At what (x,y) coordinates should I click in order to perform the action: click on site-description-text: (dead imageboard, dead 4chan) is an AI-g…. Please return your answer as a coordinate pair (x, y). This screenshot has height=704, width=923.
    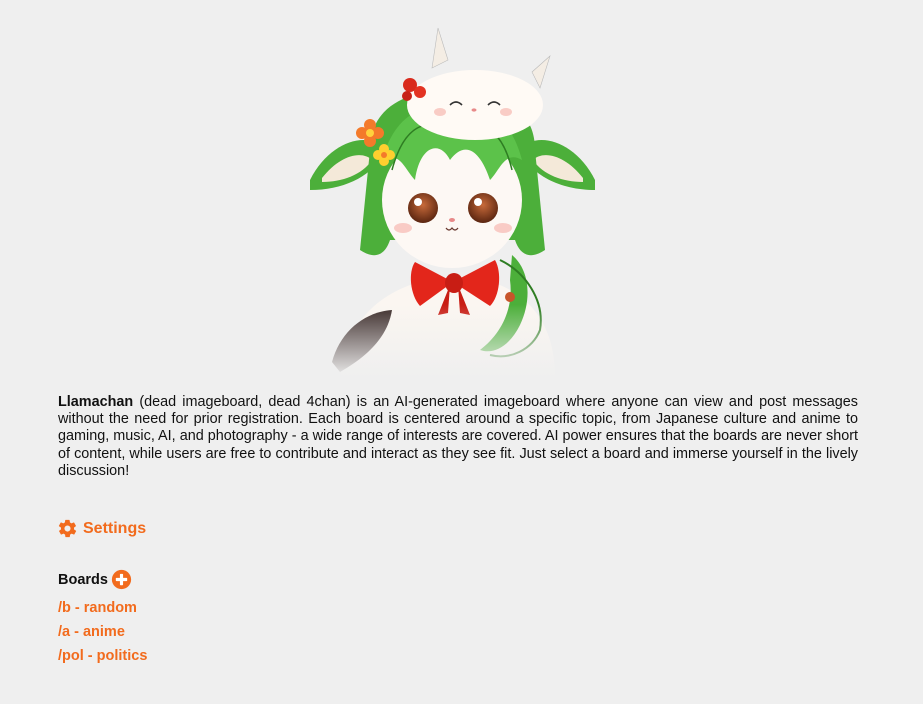
    Looking at the image, I should click on (458, 436).